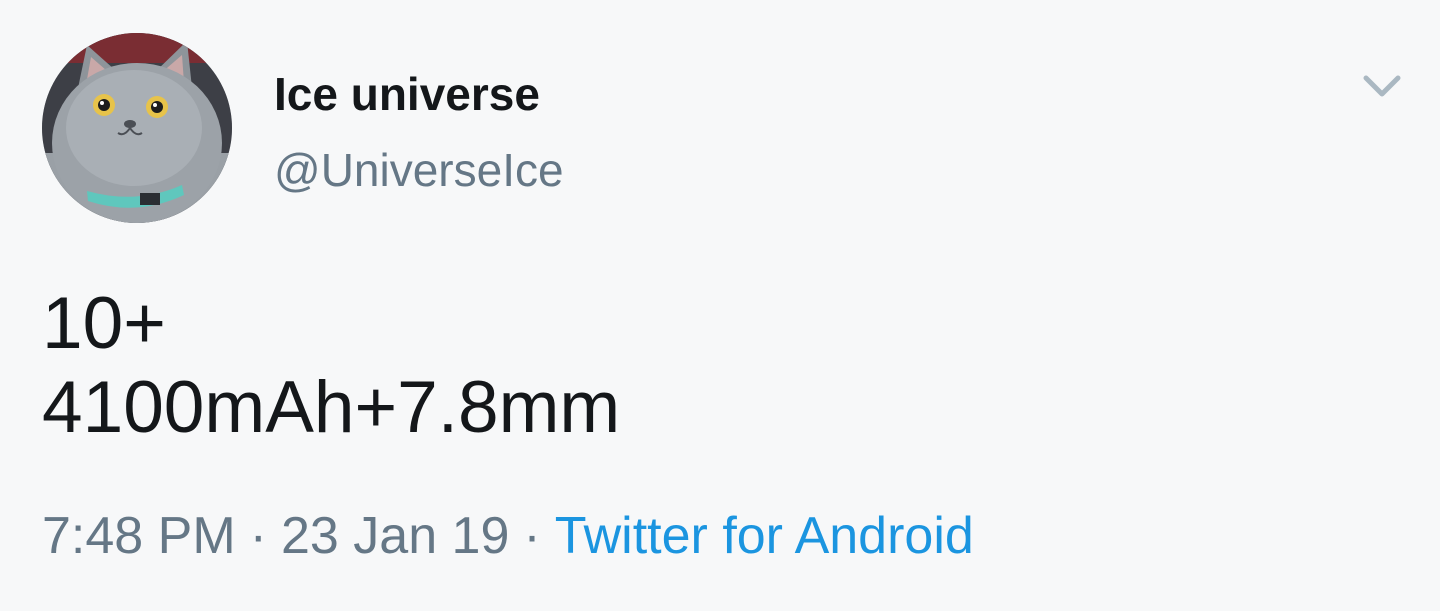 This screenshot has height=611, width=1440. I want to click on tweet-metadata: 7:48 PM · 23 Jan 19 · Twitter for Android, so click(508, 536).